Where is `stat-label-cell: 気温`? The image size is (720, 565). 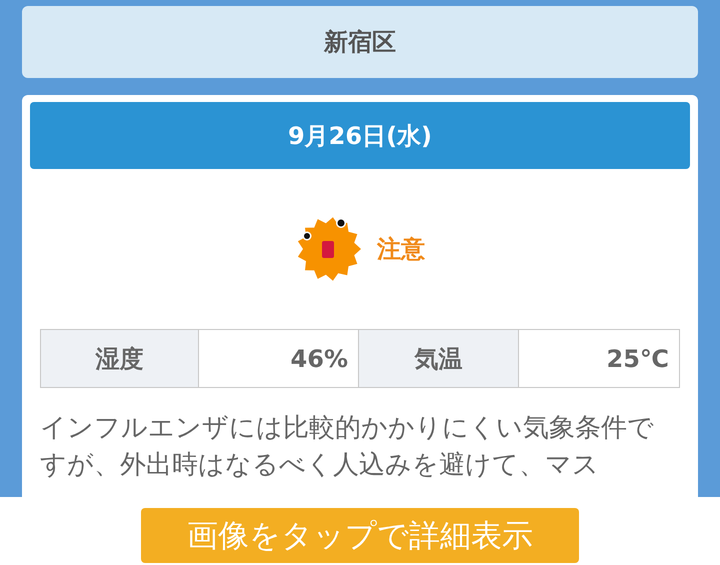
stat-label-cell: 気温 is located at coordinates (439, 358).